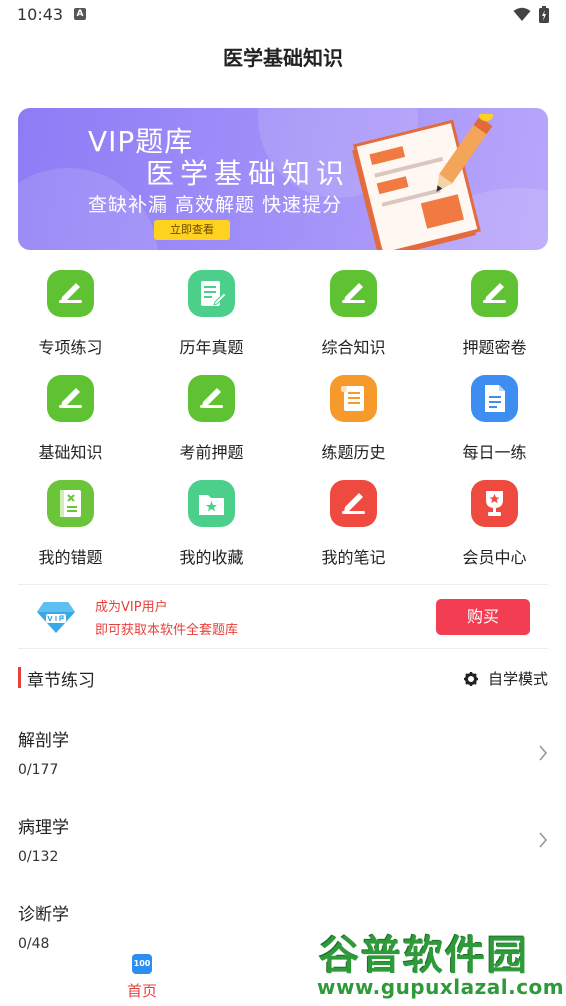 The image size is (566, 1006). Describe the element at coordinates (283, 15) in the screenshot. I see `status-bar: 10:43 A` at that location.